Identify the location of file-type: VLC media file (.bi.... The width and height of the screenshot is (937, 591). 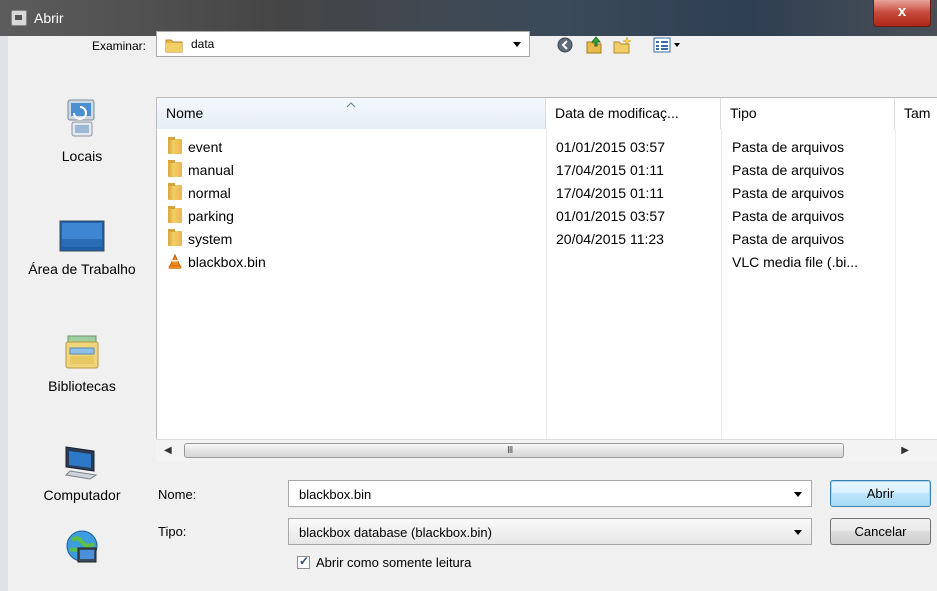
(795, 262).